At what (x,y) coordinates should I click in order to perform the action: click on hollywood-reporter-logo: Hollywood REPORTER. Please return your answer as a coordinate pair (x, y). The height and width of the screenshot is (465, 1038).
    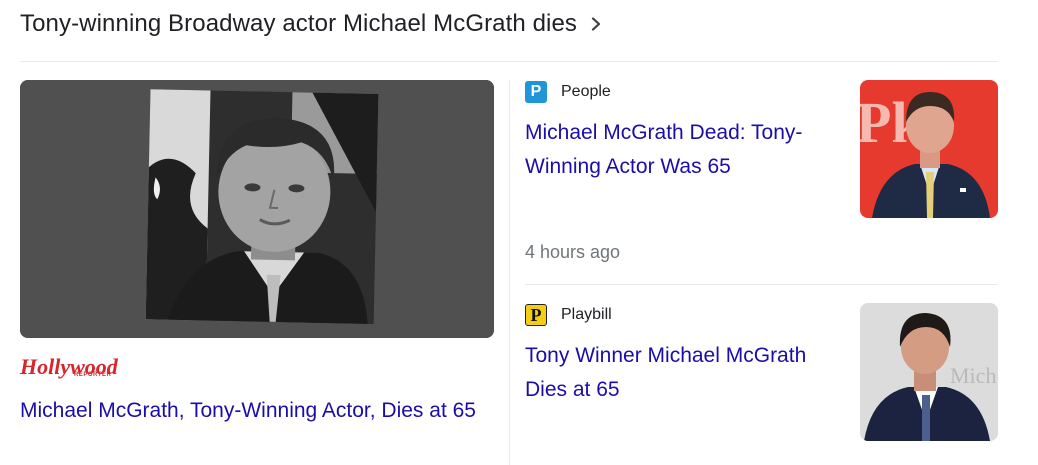
    Looking at the image, I should click on (257, 367).